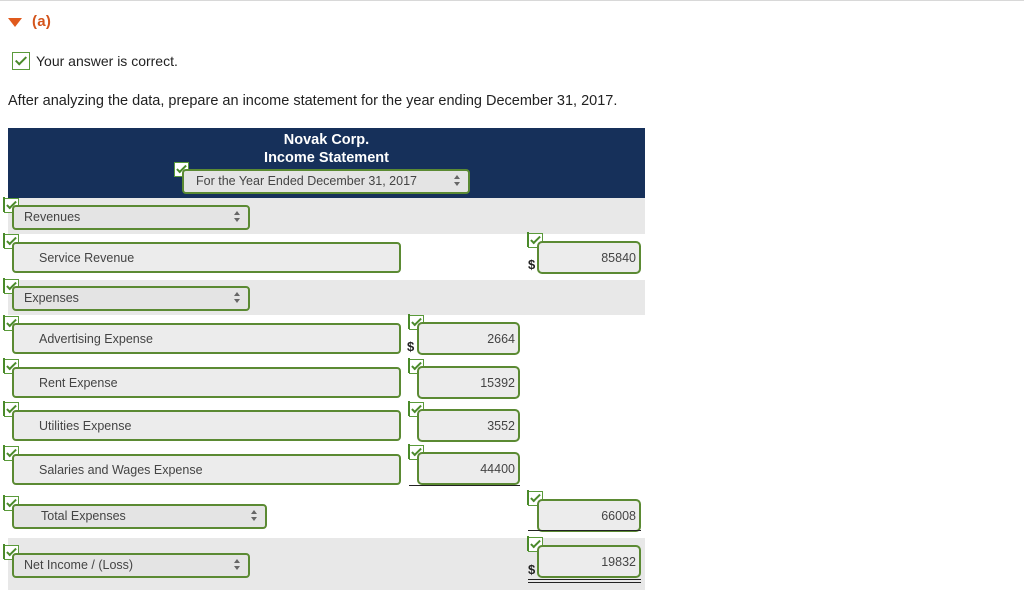 The image size is (1024, 602). I want to click on rent-expense-field: Rent Expense, so click(206, 382).